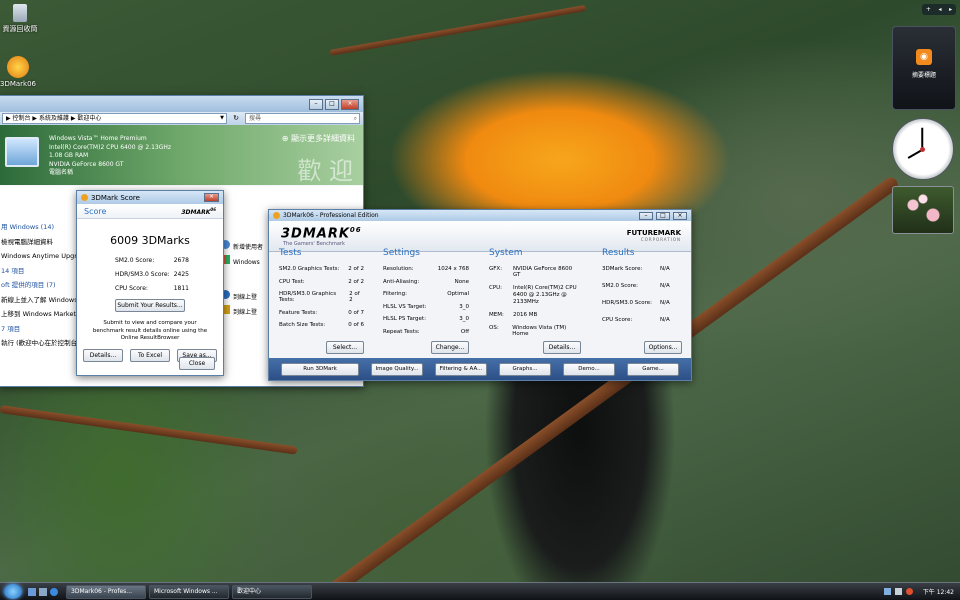  I want to click on score-row: CPU Score: 1811, so click(152, 288).